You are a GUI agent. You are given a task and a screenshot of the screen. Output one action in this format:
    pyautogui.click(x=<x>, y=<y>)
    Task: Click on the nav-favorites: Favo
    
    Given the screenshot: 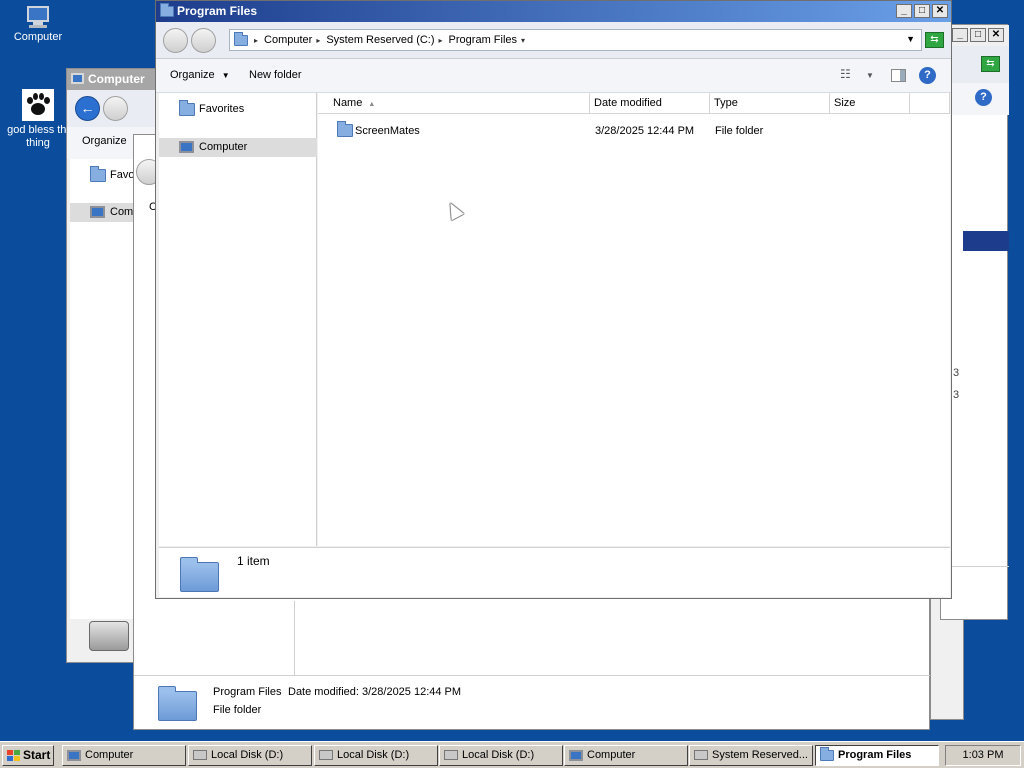 What is the action you would take?
    pyautogui.click(x=122, y=175)
    